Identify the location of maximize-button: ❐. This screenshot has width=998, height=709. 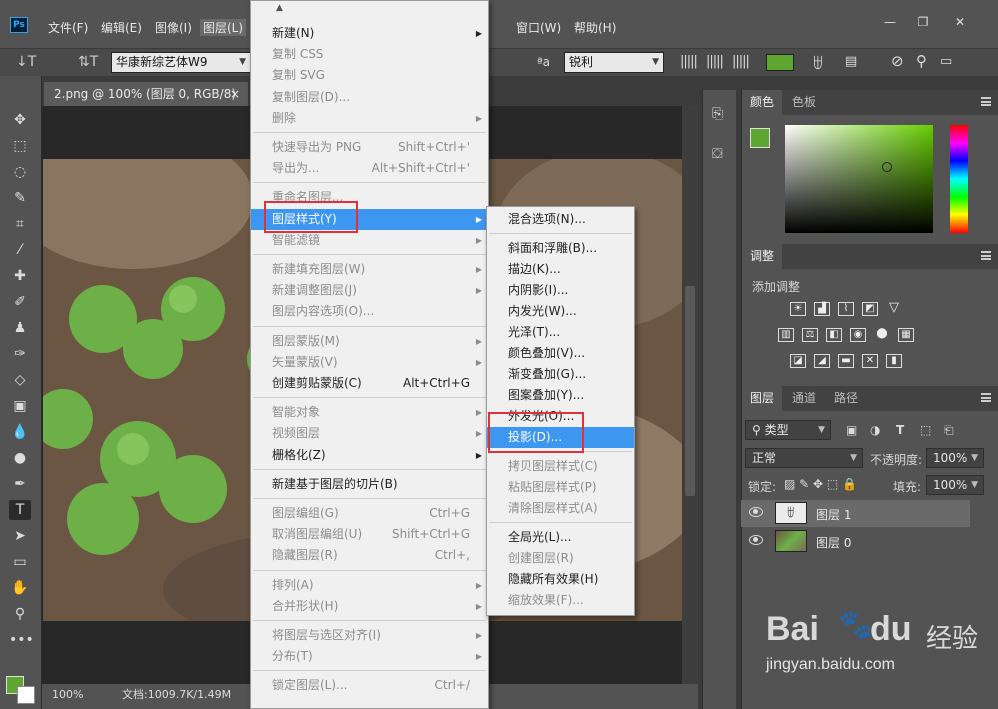
(923, 22).